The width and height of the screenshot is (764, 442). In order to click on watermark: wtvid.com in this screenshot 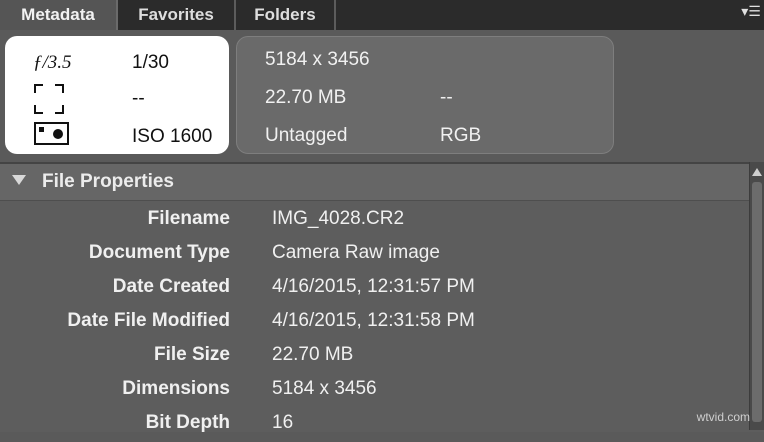, I will do `click(723, 417)`.